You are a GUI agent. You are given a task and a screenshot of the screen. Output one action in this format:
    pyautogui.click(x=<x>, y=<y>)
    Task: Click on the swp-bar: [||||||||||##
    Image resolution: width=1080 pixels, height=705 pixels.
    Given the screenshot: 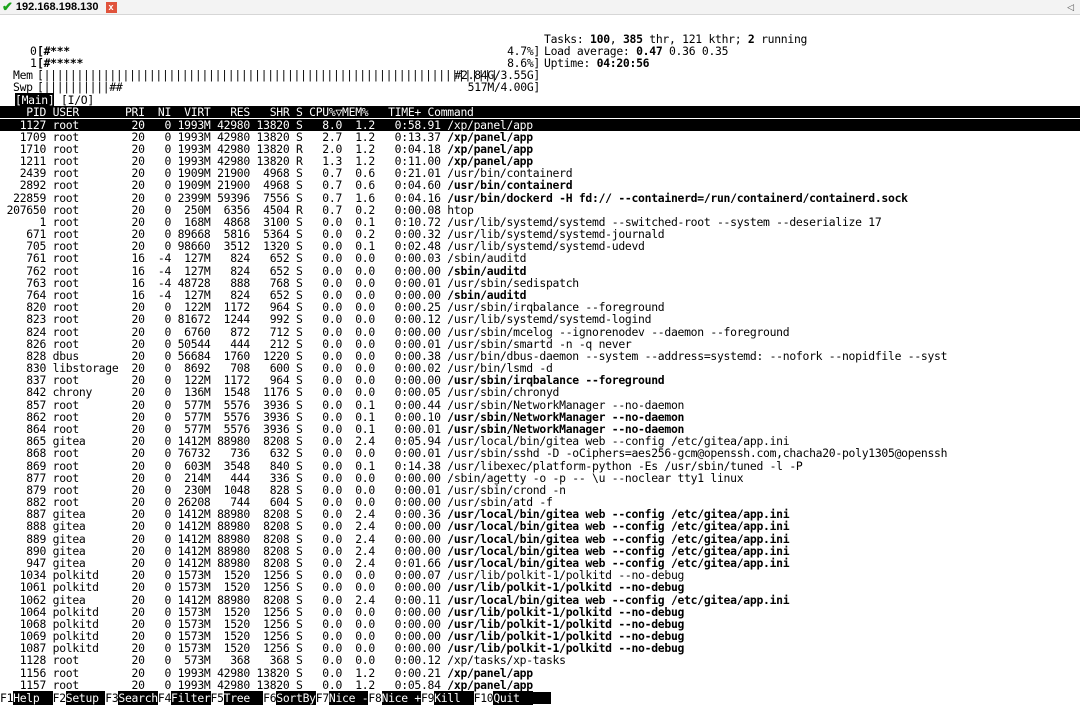 What is the action you would take?
    pyautogui.click(x=80, y=87)
    